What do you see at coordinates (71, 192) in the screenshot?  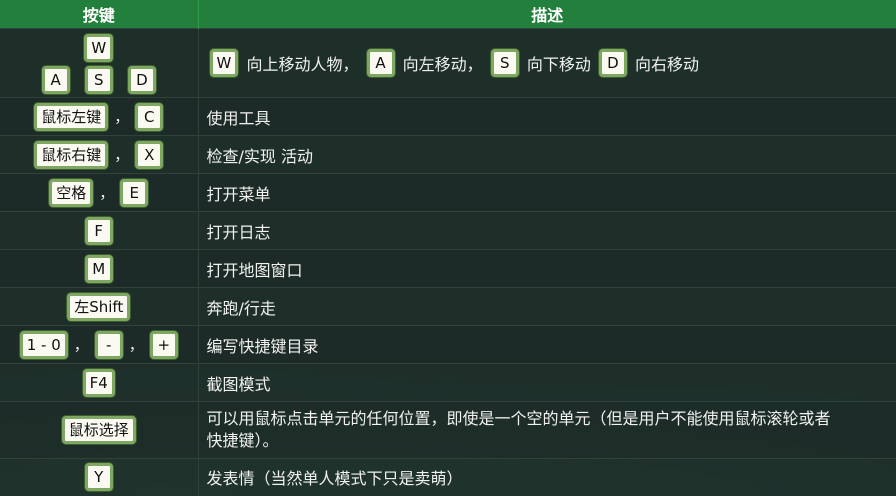 I see `key-space: 空格` at bounding box center [71, 192].